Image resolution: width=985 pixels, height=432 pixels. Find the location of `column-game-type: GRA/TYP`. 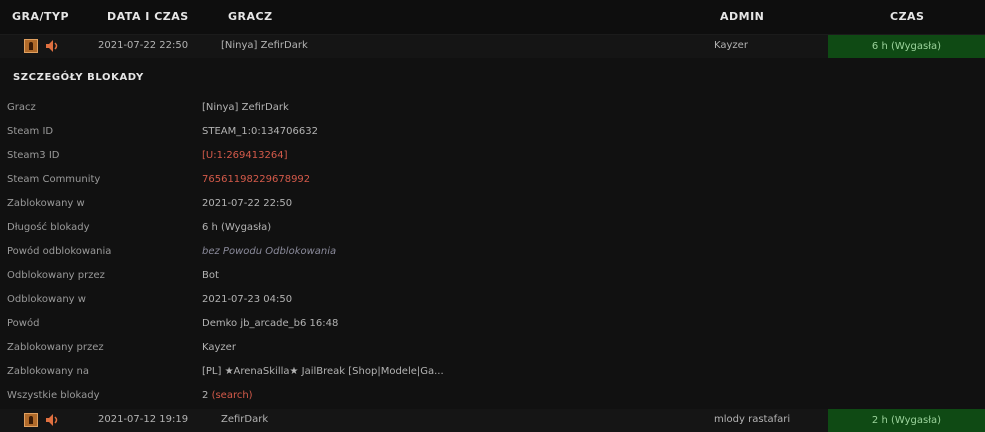

column-game-type: GRA/TYP is located at coordinates (40, 16).